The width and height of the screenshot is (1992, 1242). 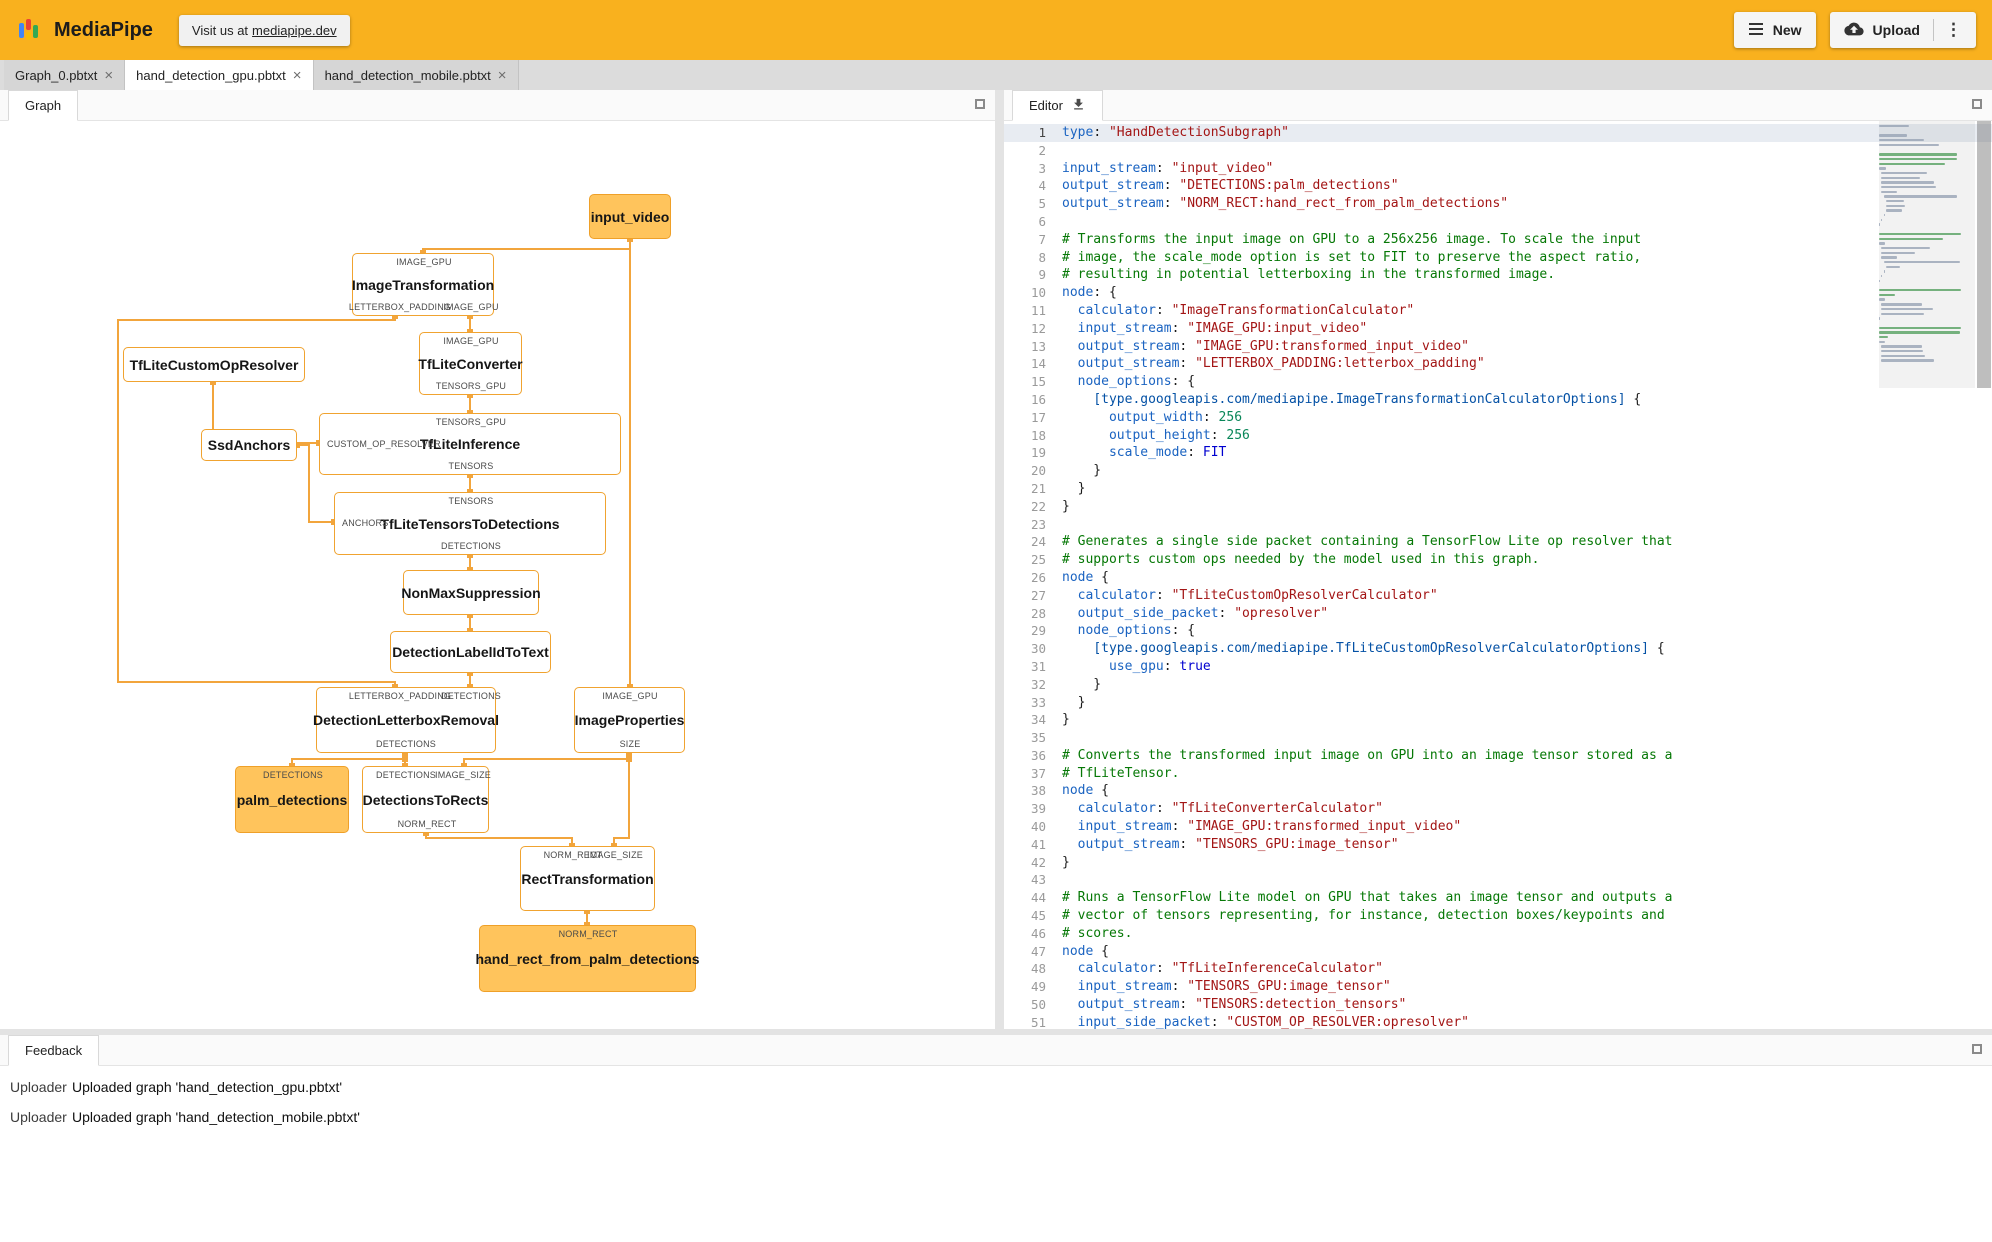 What do you see at coordinates (1498, 507) in the screenshot?
I see `code-line: 22}` at bounding box center [1498, 507].